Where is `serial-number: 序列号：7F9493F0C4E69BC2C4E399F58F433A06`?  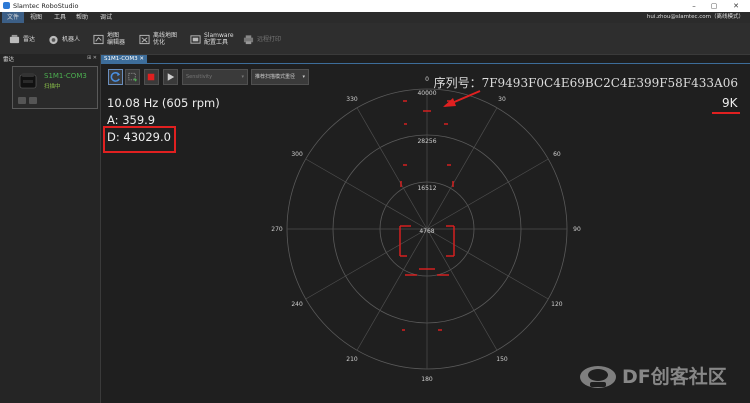 serial-number: 序列号：7F9493F0C4E69BC2C4E399F58F433A06 is located at coordinates (585, 83).